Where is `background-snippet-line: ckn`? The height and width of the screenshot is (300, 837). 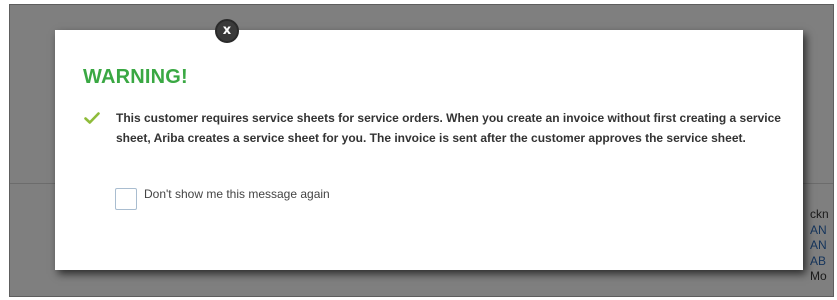 background-snippet-line: ckn is located at coordinates (819, 214).